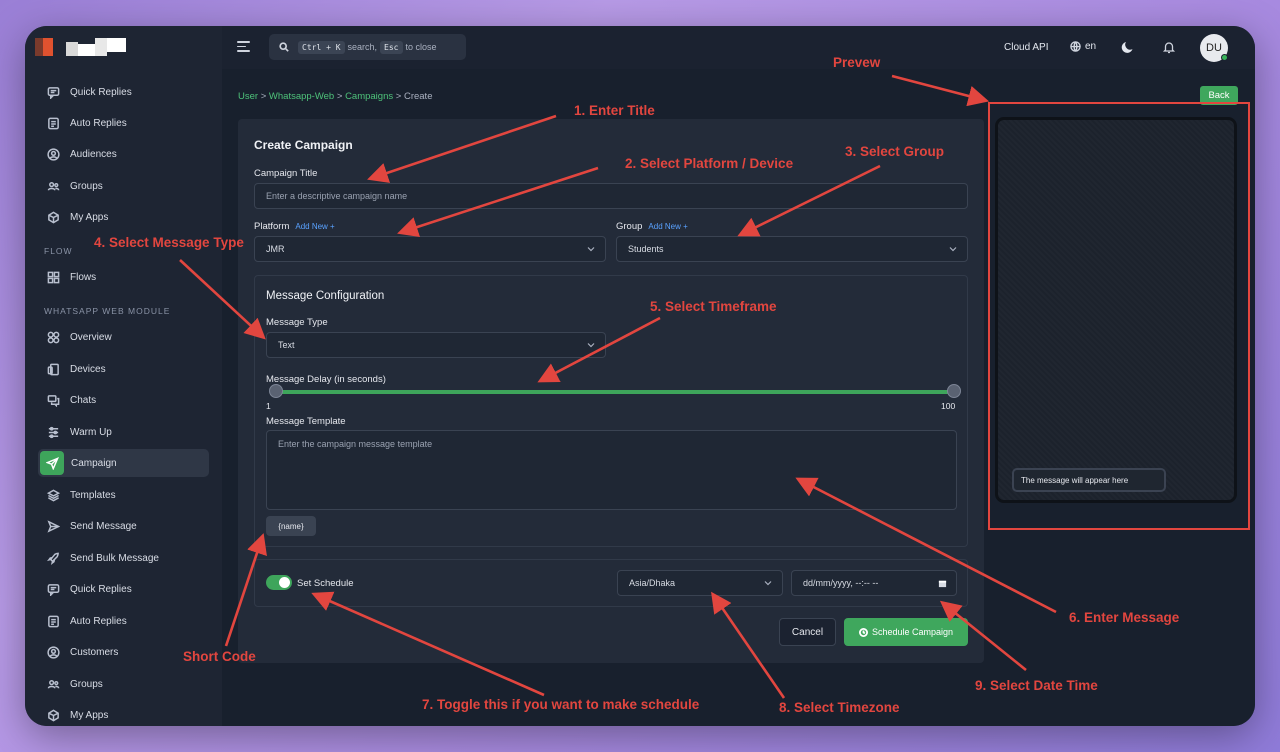 This screenshot has width=1280, height=752. What do you see at coordinates (321, 47) in the screenshot?
I see `search-shortcut-key: Ctrl + K` at bounding box center [321, 47].